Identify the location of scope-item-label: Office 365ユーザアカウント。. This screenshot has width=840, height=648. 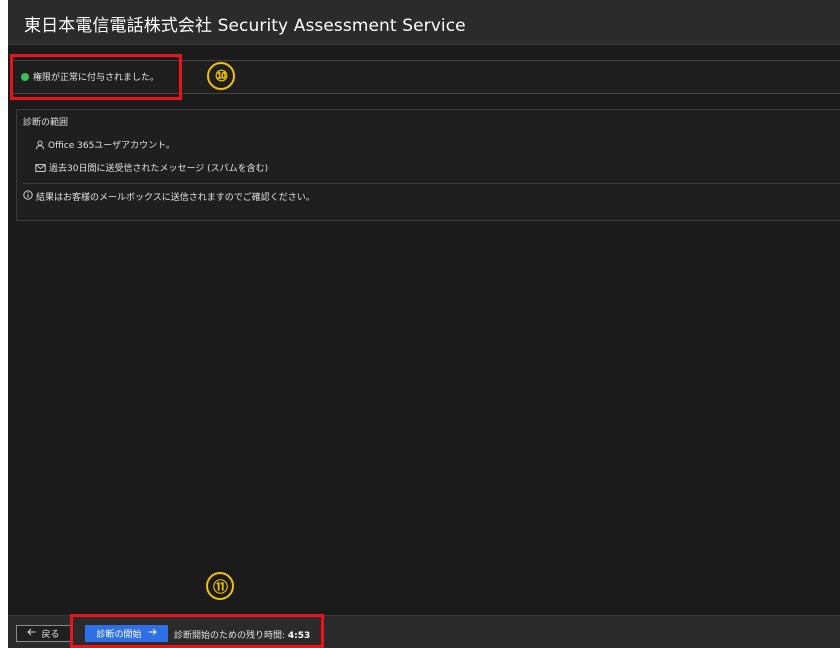
(111, 146).